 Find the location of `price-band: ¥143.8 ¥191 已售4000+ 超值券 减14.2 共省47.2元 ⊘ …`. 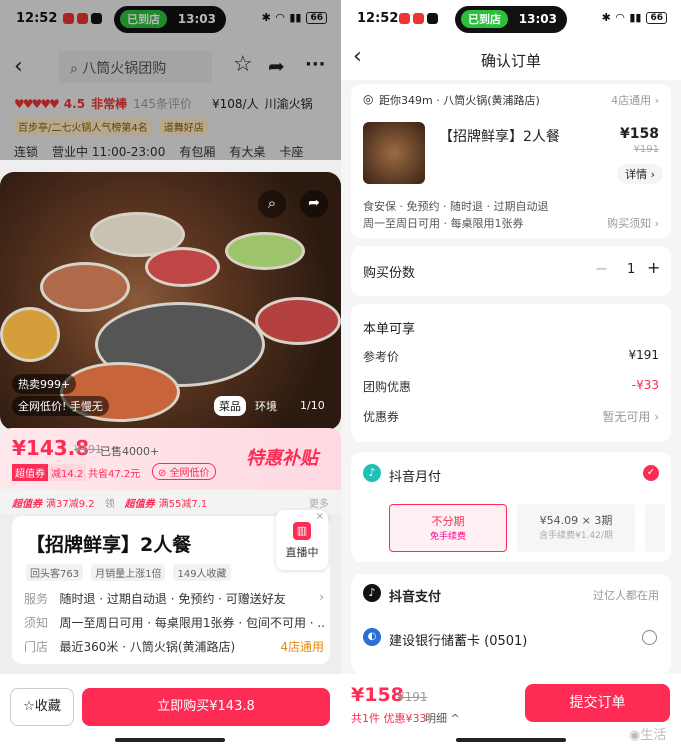

price-band: ¥143.8 ¥191 已售4000+ 超值券 减14.2 共省47.2元 ⊘ … is located at coordinates (170, 459).